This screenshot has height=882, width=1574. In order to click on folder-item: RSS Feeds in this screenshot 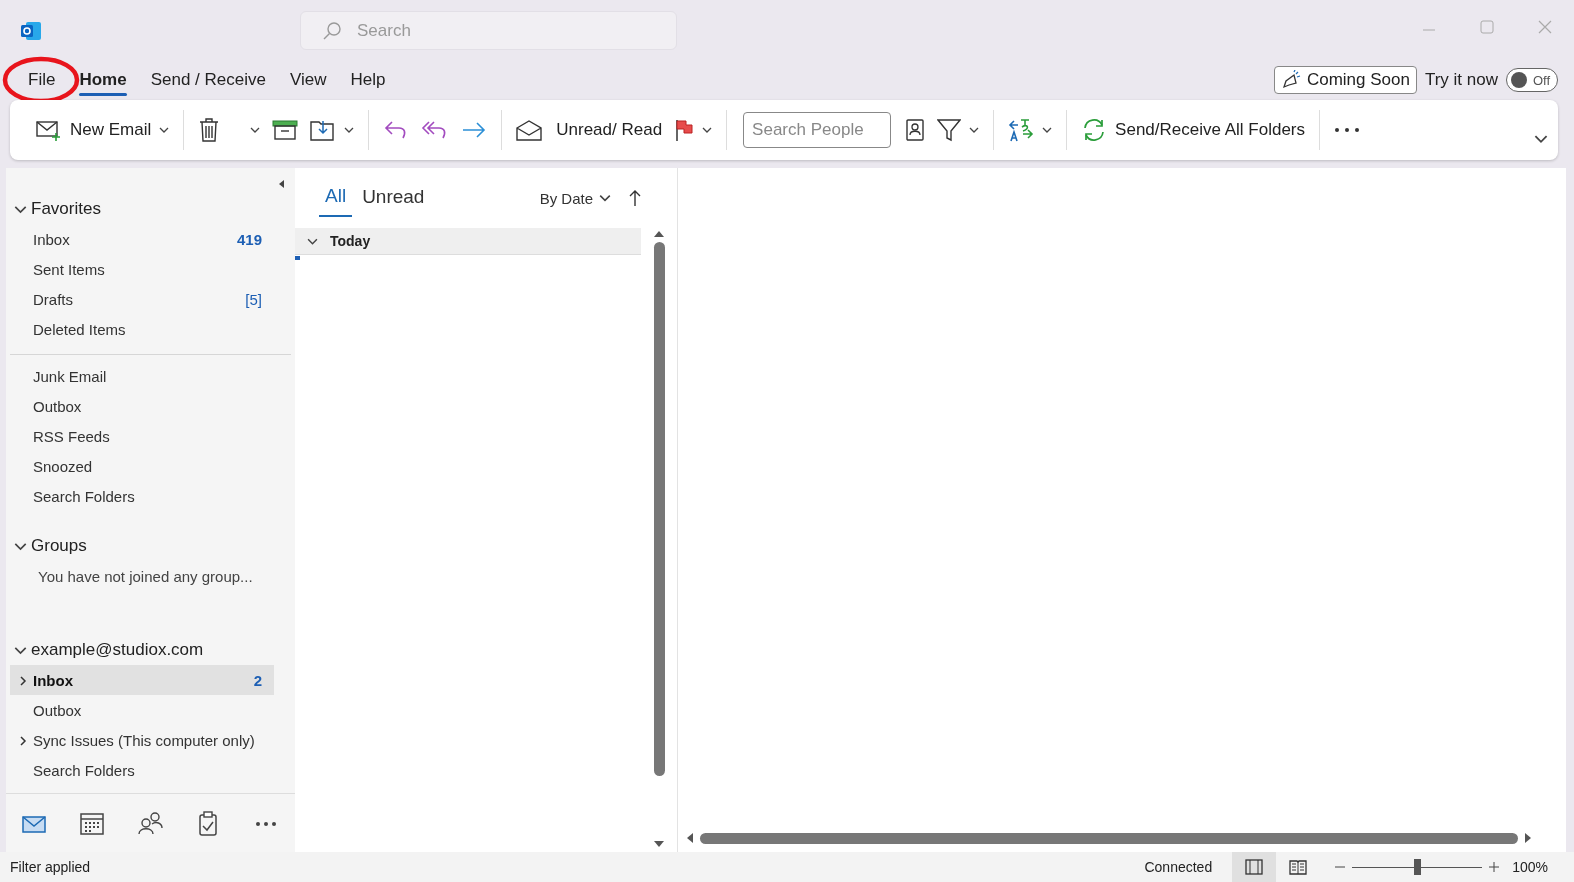, I will do `click(142, 436)`.